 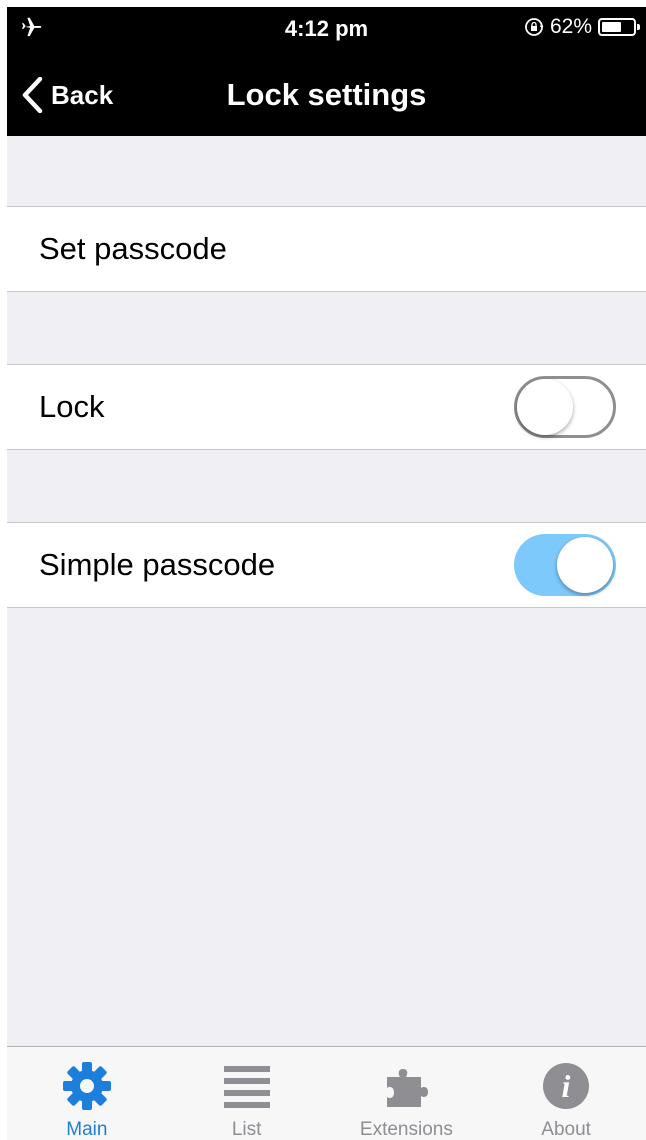 I want to click on battery-icon, so click(x=619, y=27).